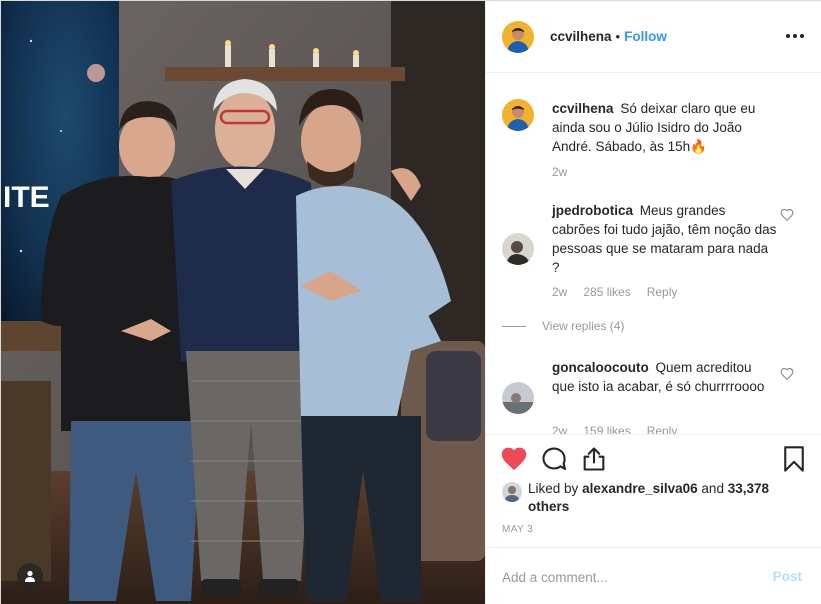 The height and width of the screenshot is (604, 821). I want to click on liked-by-user: alexandre_silva06, so click(640, 488).